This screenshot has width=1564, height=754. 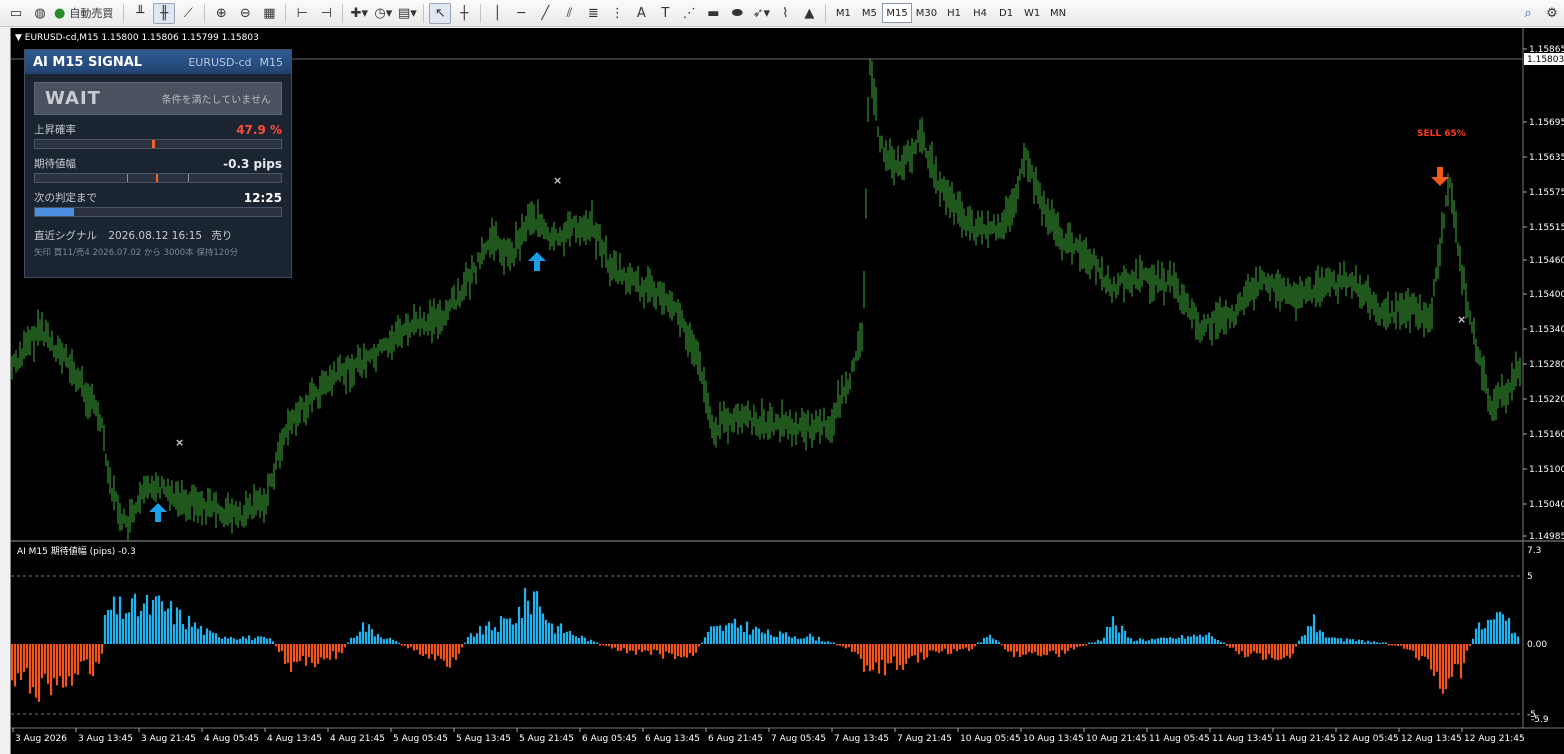 I want to click on time-tick-label: 4 Aug 05:45, so click(x=231, y=739).